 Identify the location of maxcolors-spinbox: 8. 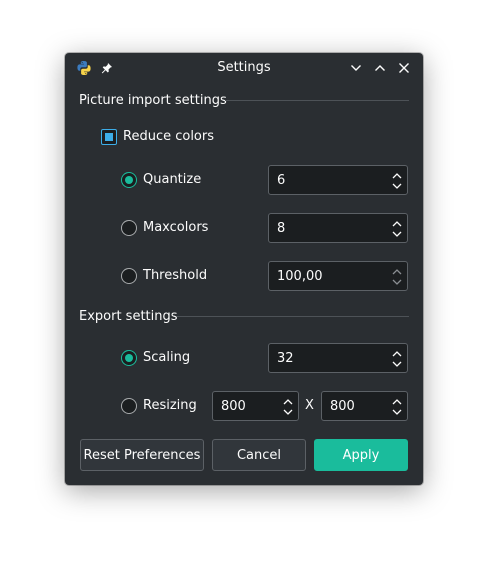
(338, 228).